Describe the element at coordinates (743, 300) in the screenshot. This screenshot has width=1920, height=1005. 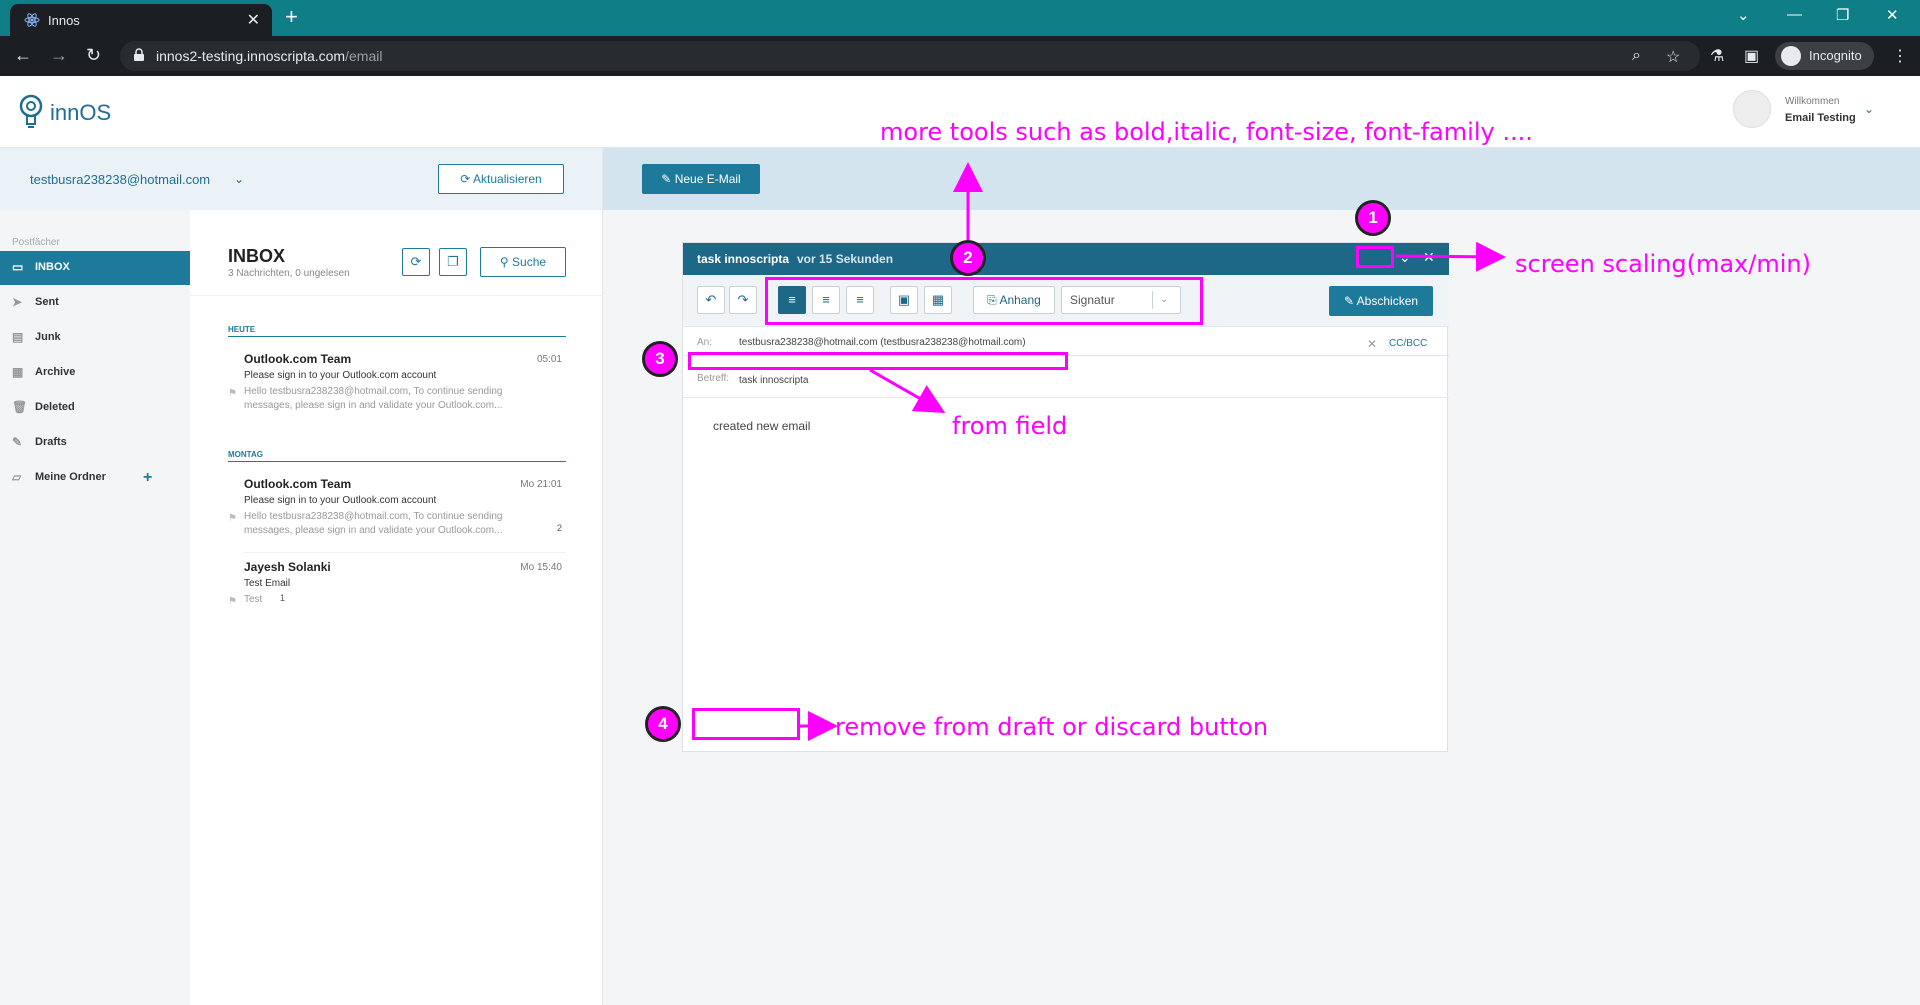
I see `redo-button: ↷` at that location.